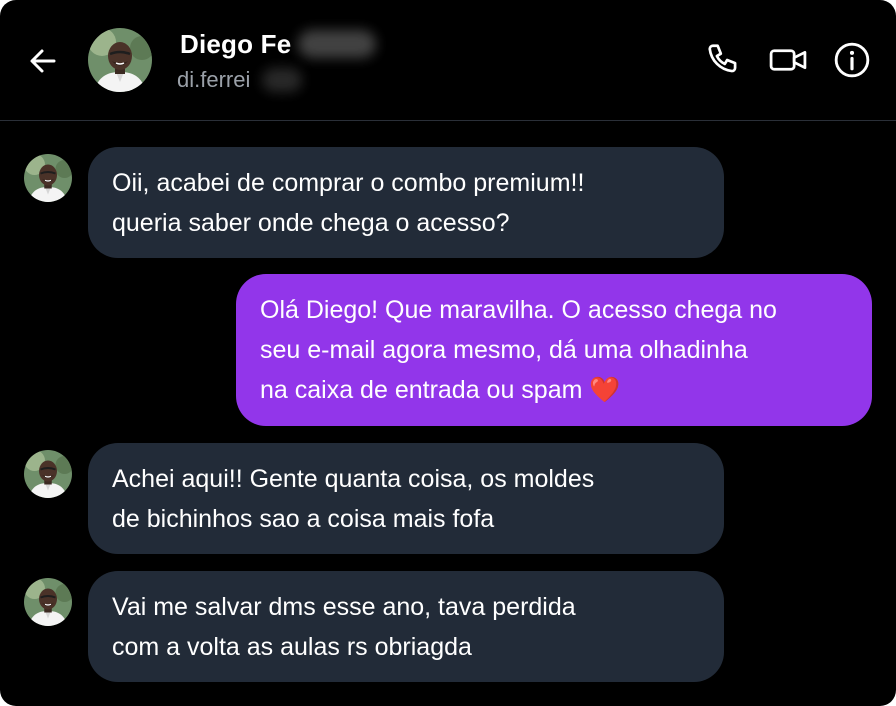 Image resolution: width=896 pixels, height=706 pixels. Describe the element at coordinates (292, 646) in the screenshot. I see `message-line: com a volta as aulas rs obriagda` at that location.